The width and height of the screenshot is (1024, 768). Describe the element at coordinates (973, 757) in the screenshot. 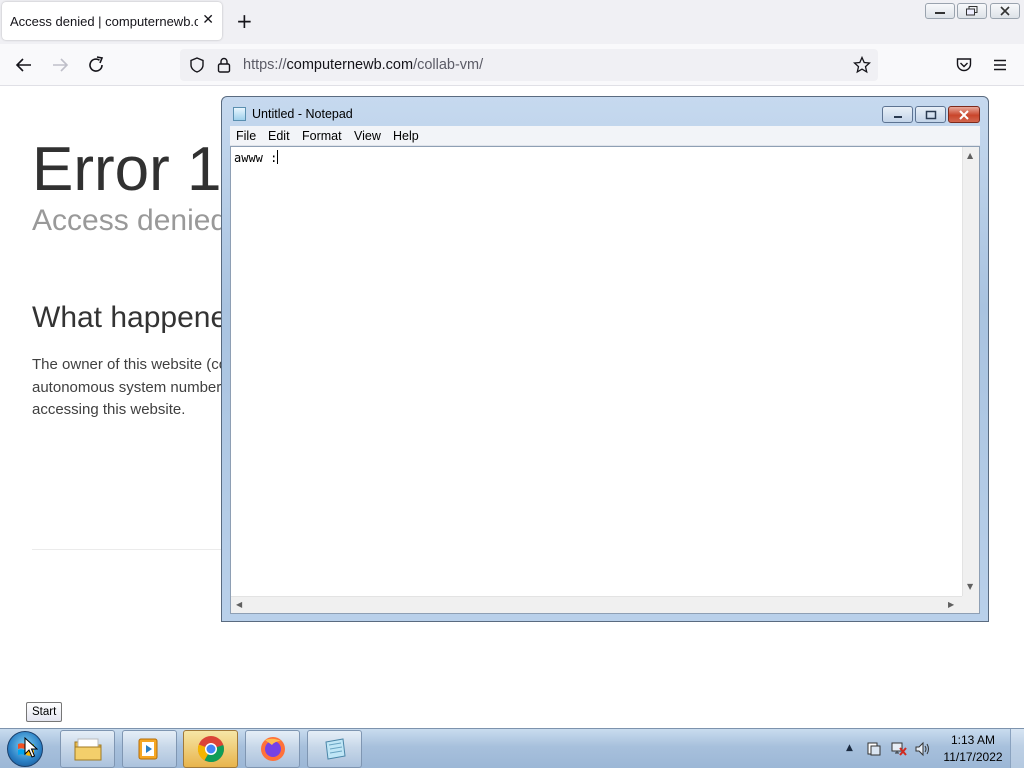

I see `clock-date: 11/17/2022` at that location.